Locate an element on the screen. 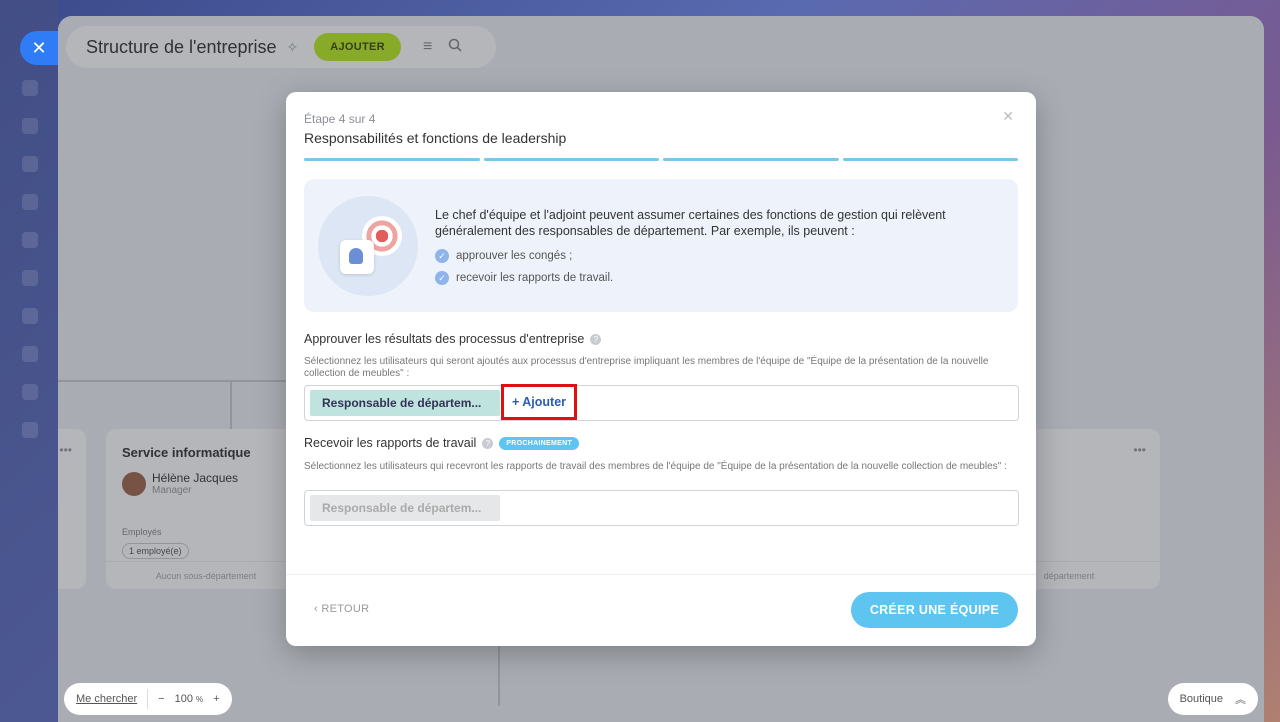  step-indicator: Étape 4 sur 4 is located at coordinates (340, 119).